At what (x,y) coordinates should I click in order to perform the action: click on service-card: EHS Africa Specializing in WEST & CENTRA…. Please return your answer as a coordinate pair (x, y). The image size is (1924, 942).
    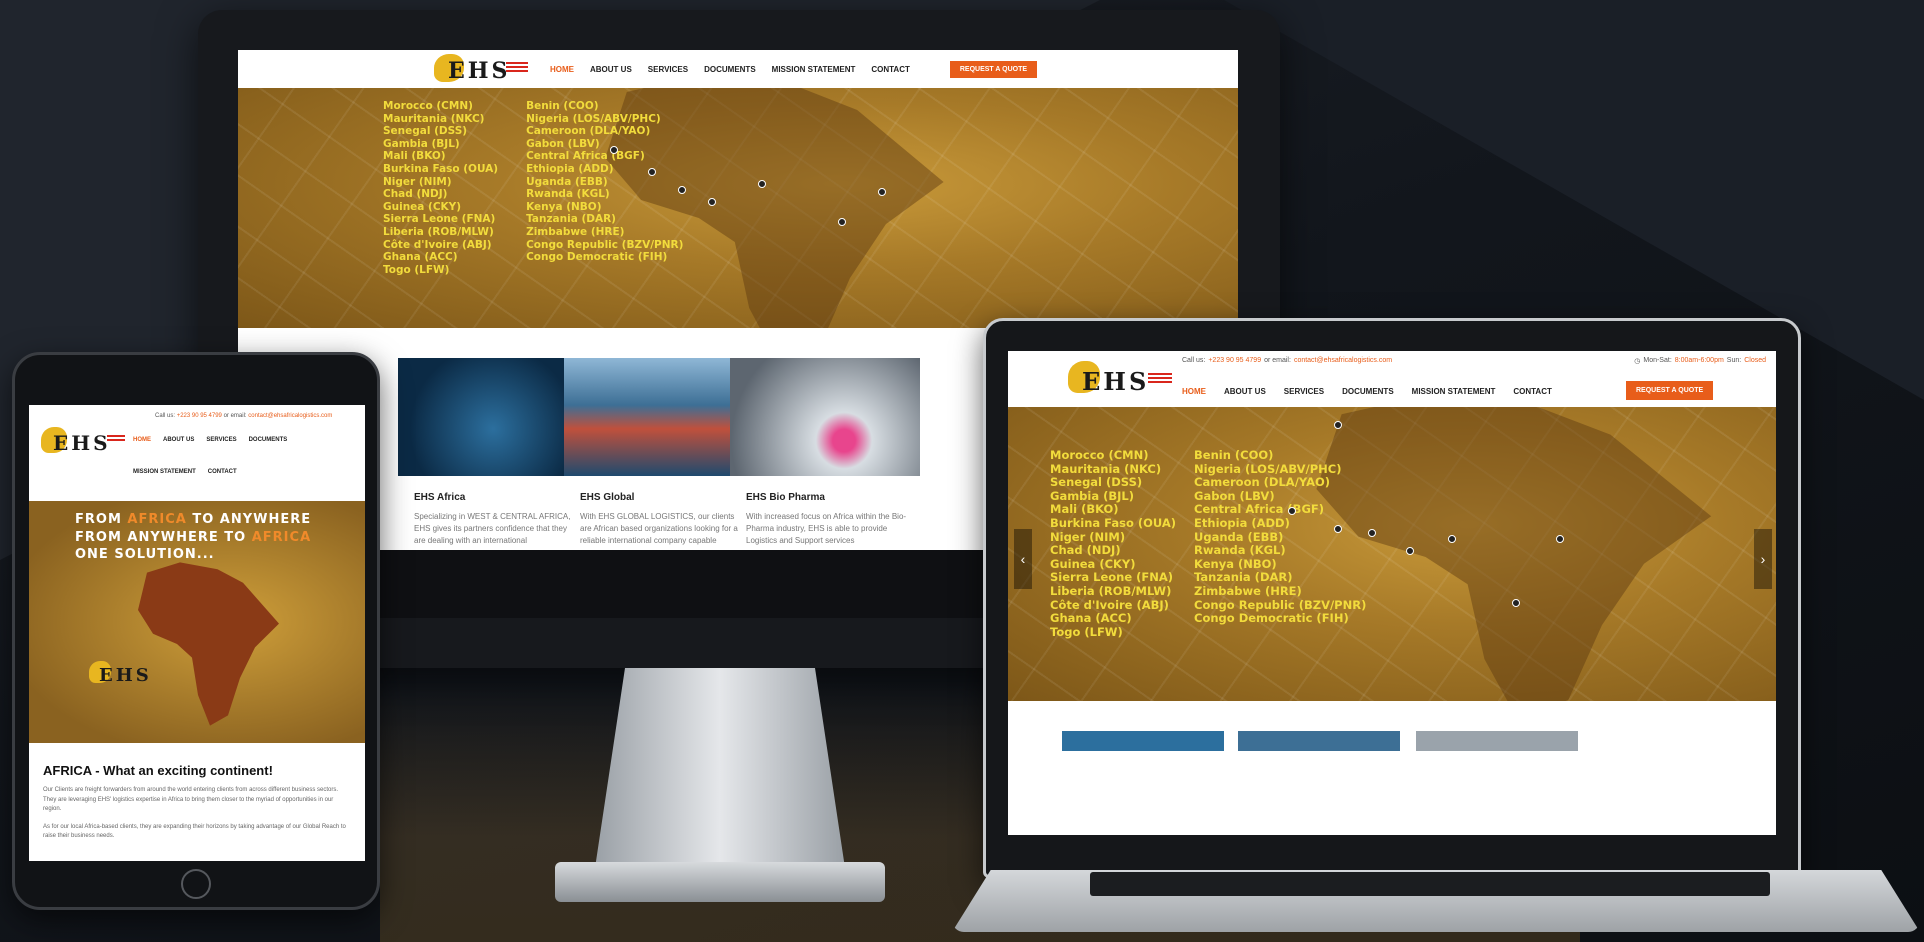
    Looking at the image, I should click on (493, 452).